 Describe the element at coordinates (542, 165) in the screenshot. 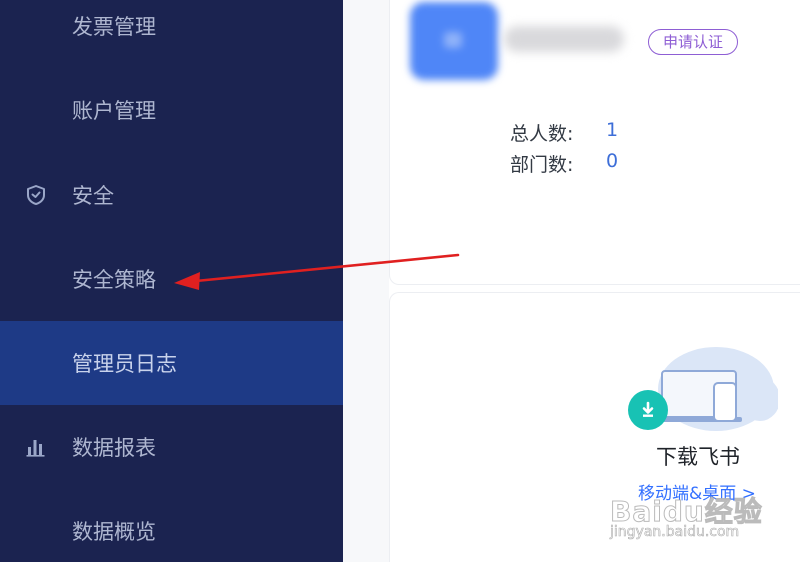

I see `stat-label: 部门数:` at that location.